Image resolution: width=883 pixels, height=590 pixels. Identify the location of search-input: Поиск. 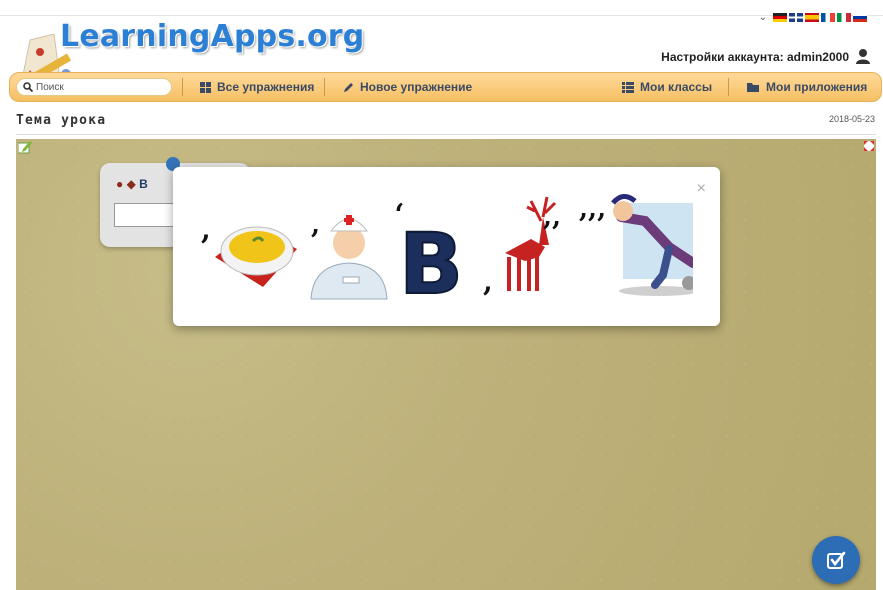
(94, 87).